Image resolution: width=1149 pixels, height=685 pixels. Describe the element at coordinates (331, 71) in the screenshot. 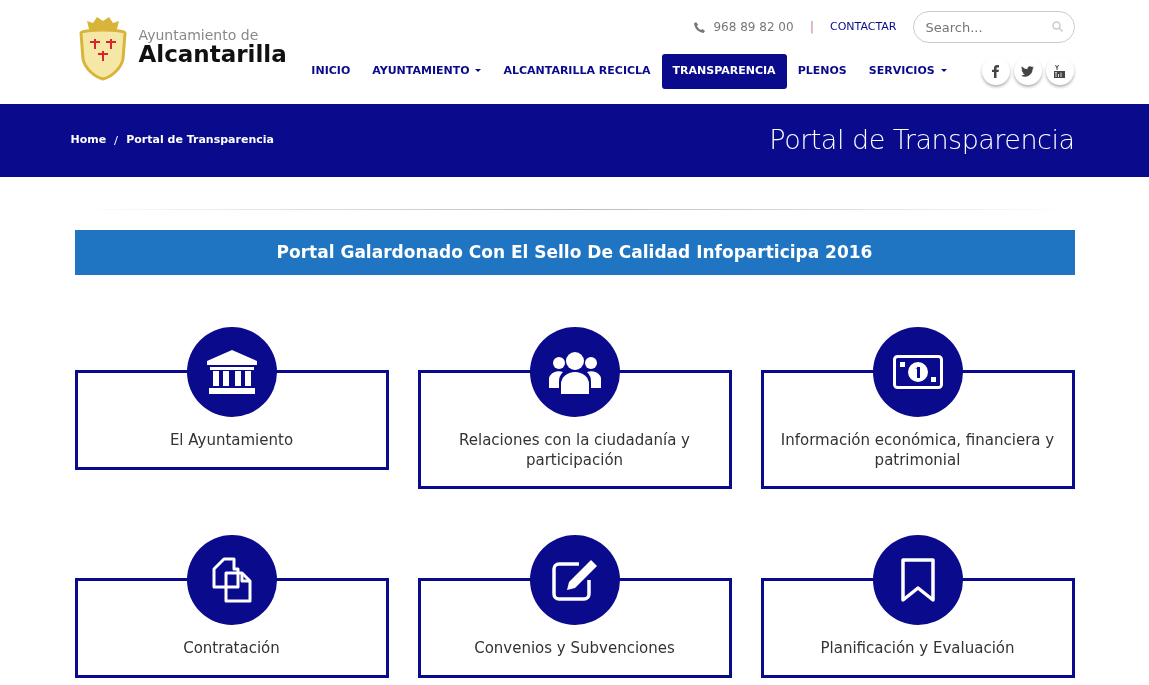

I see `nav-link: INICIO` at that location.